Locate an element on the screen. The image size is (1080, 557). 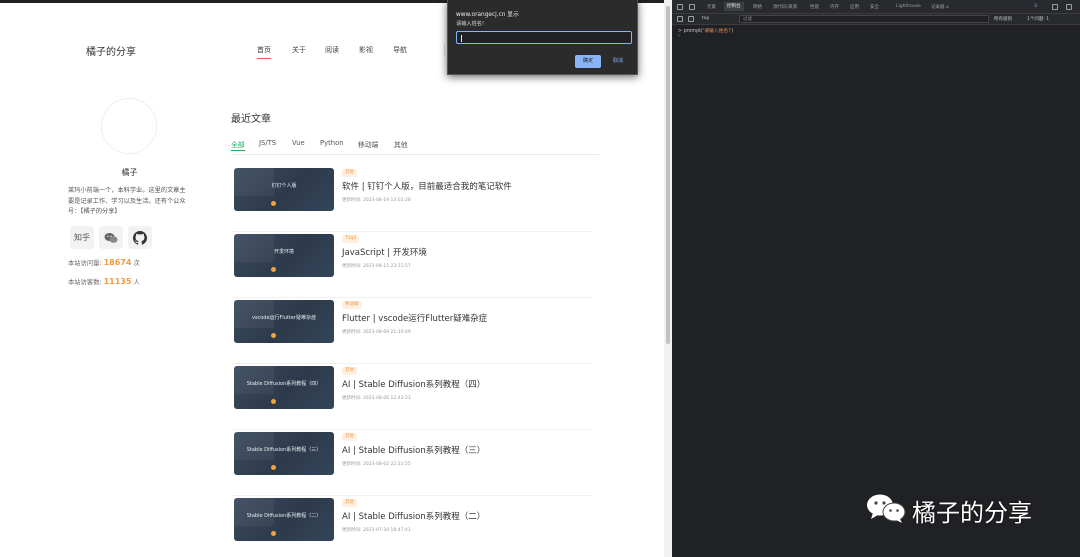
thumbnail-title: 开发环境 is located at coordinates (283, 252).